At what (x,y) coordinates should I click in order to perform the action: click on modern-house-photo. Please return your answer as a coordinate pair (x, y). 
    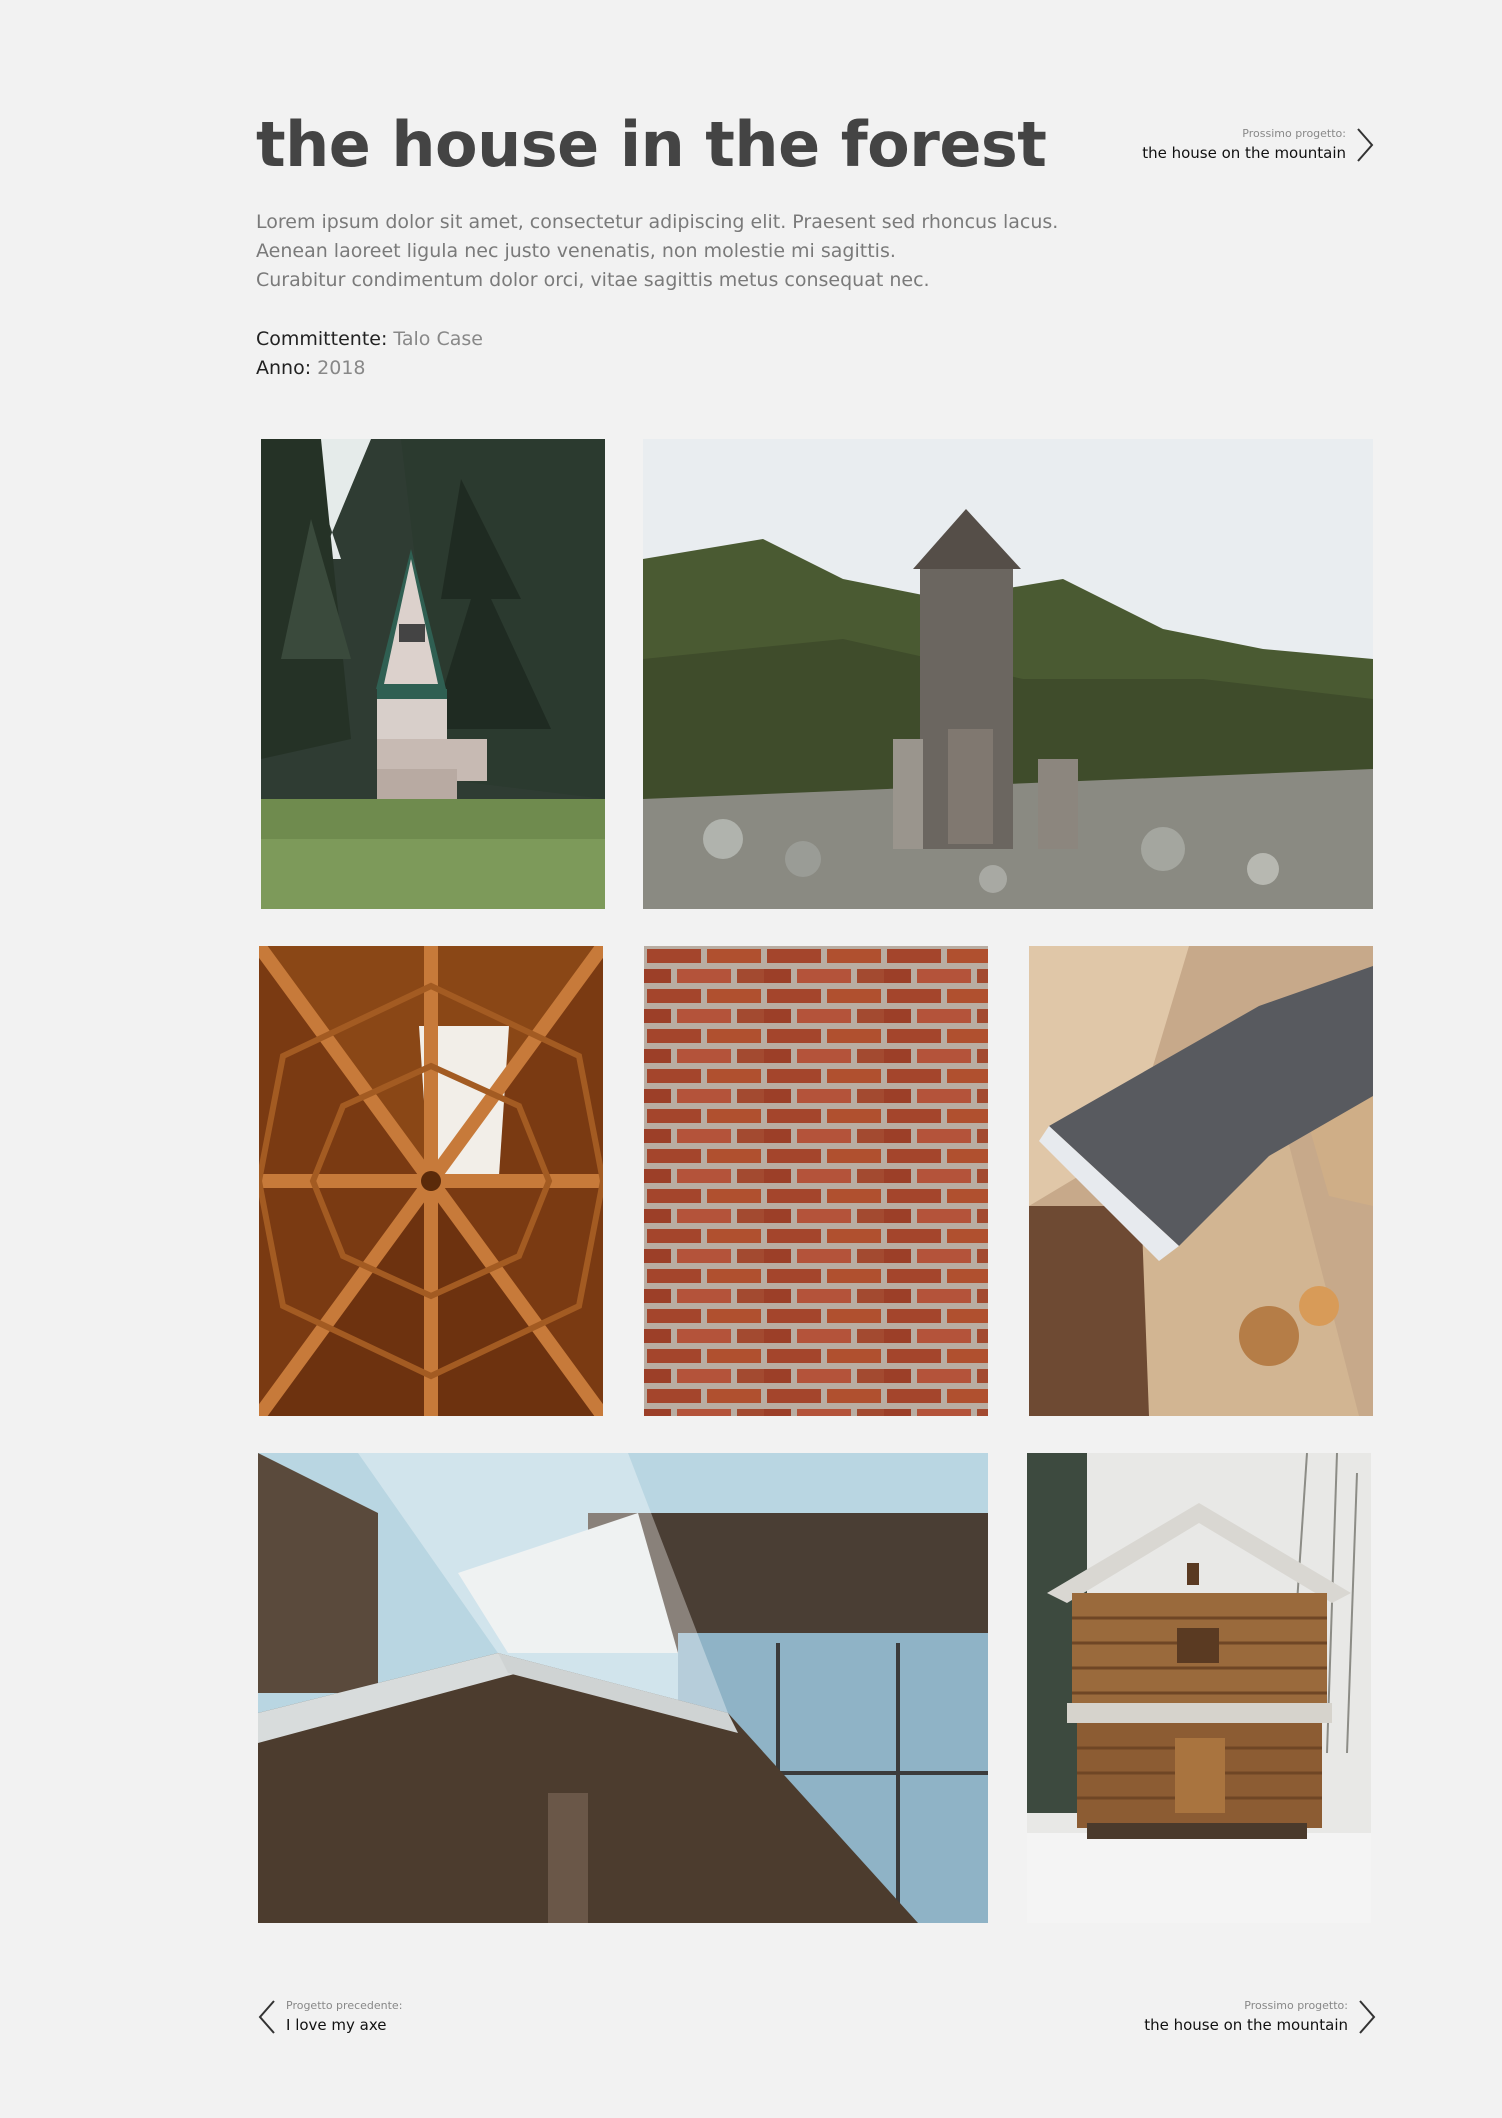
    Looking at the image, I should click on (623, 1688).